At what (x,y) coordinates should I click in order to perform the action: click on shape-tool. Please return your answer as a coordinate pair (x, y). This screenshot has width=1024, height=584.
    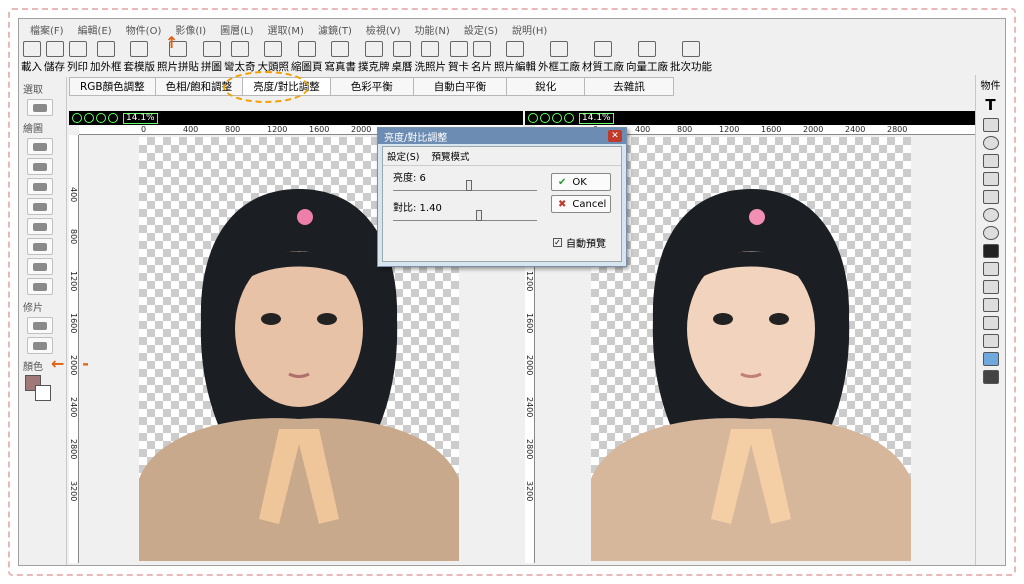
    Looking at the image, I should click on (40, 286).